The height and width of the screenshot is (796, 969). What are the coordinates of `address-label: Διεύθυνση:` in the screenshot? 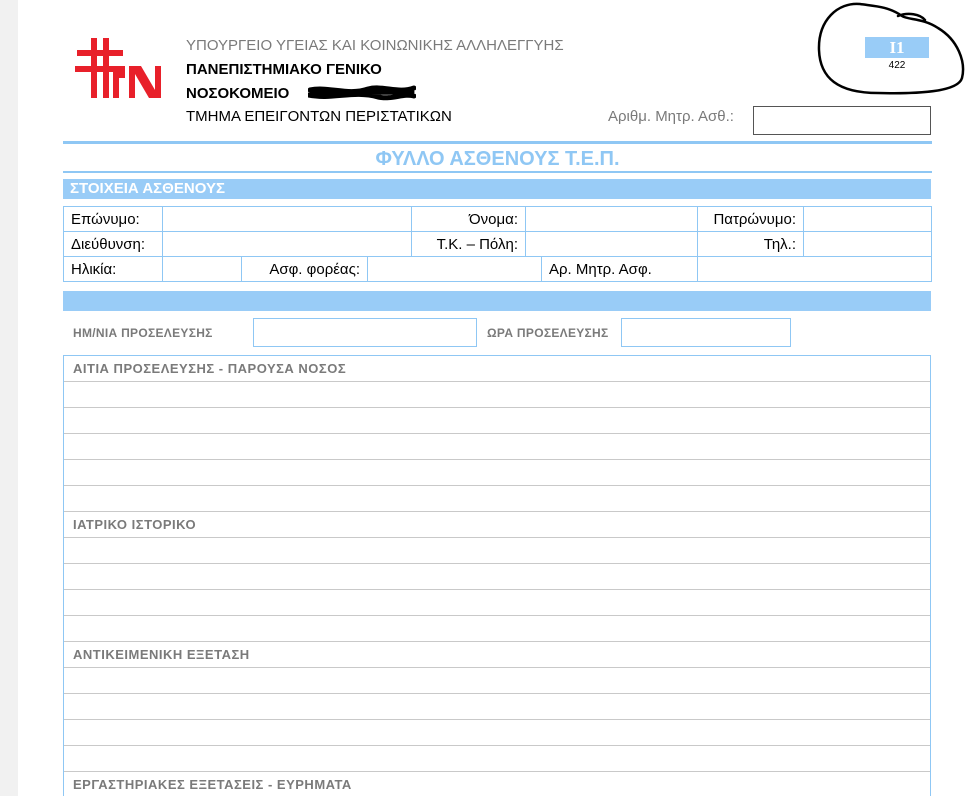 It's located at (113, 244).